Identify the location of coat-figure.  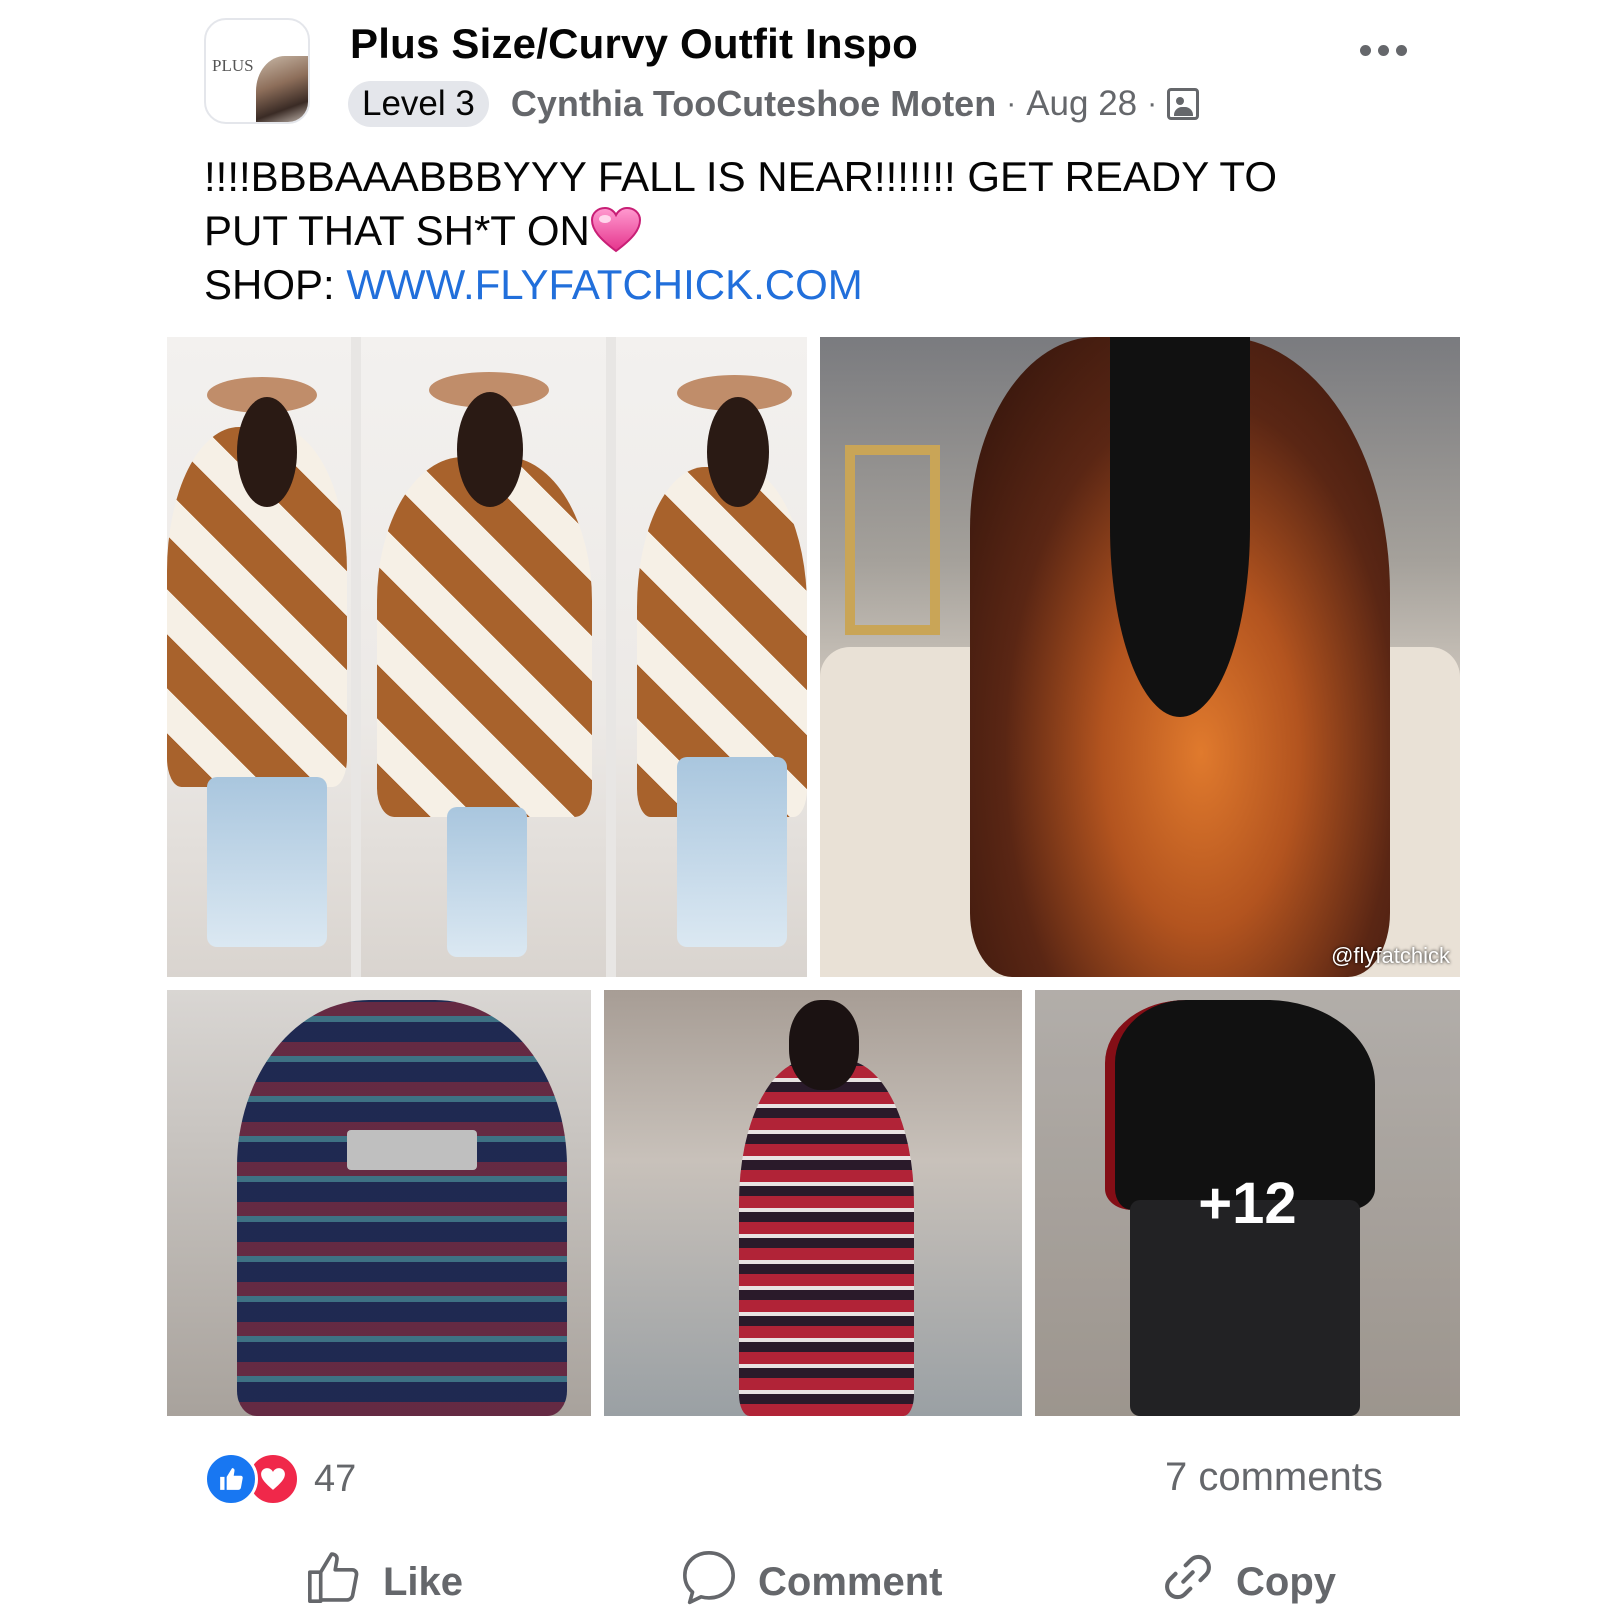
(484, 637).